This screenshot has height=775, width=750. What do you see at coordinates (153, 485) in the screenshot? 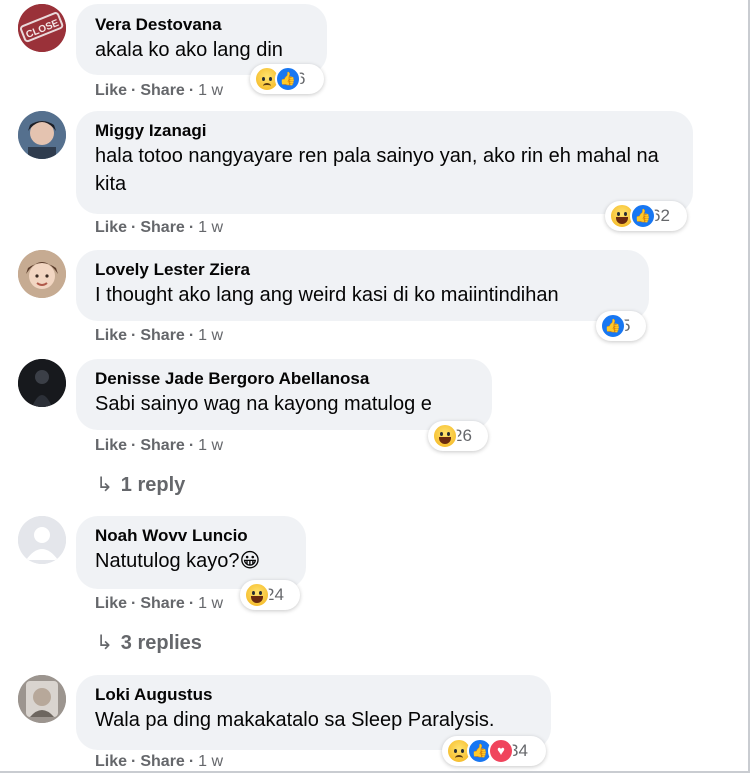
I see `replies-count: 1 reply` at bounding box center [153, 485].